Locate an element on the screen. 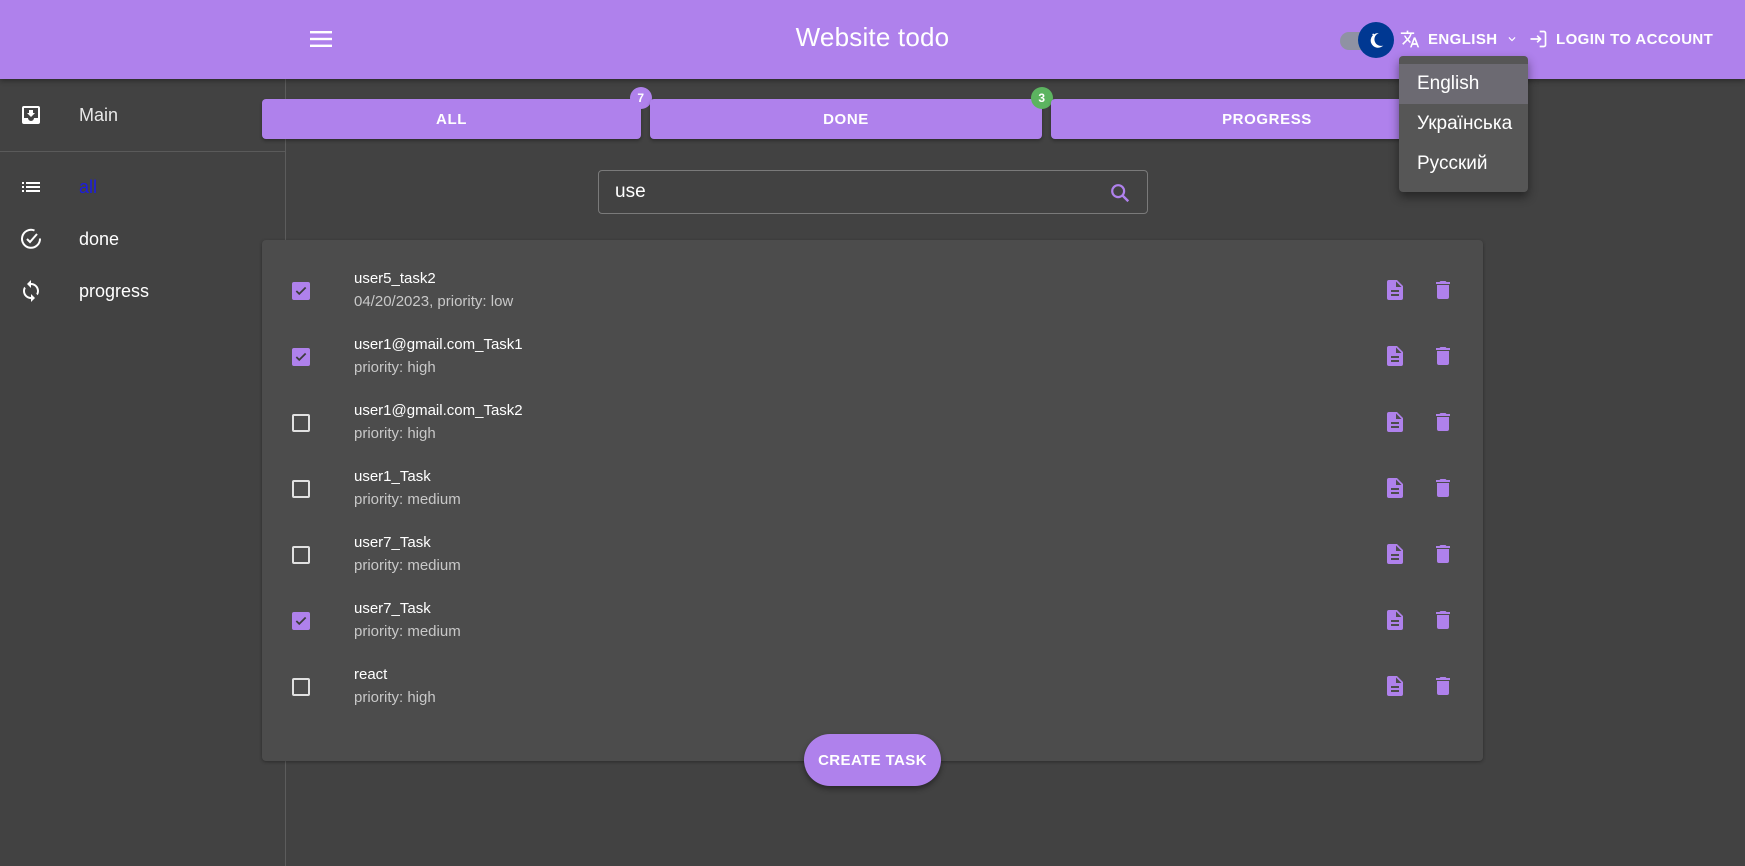 This screenshot has height=866, width=1745. sidebar-item-main-label: Main is located at coordinates (99, 114).